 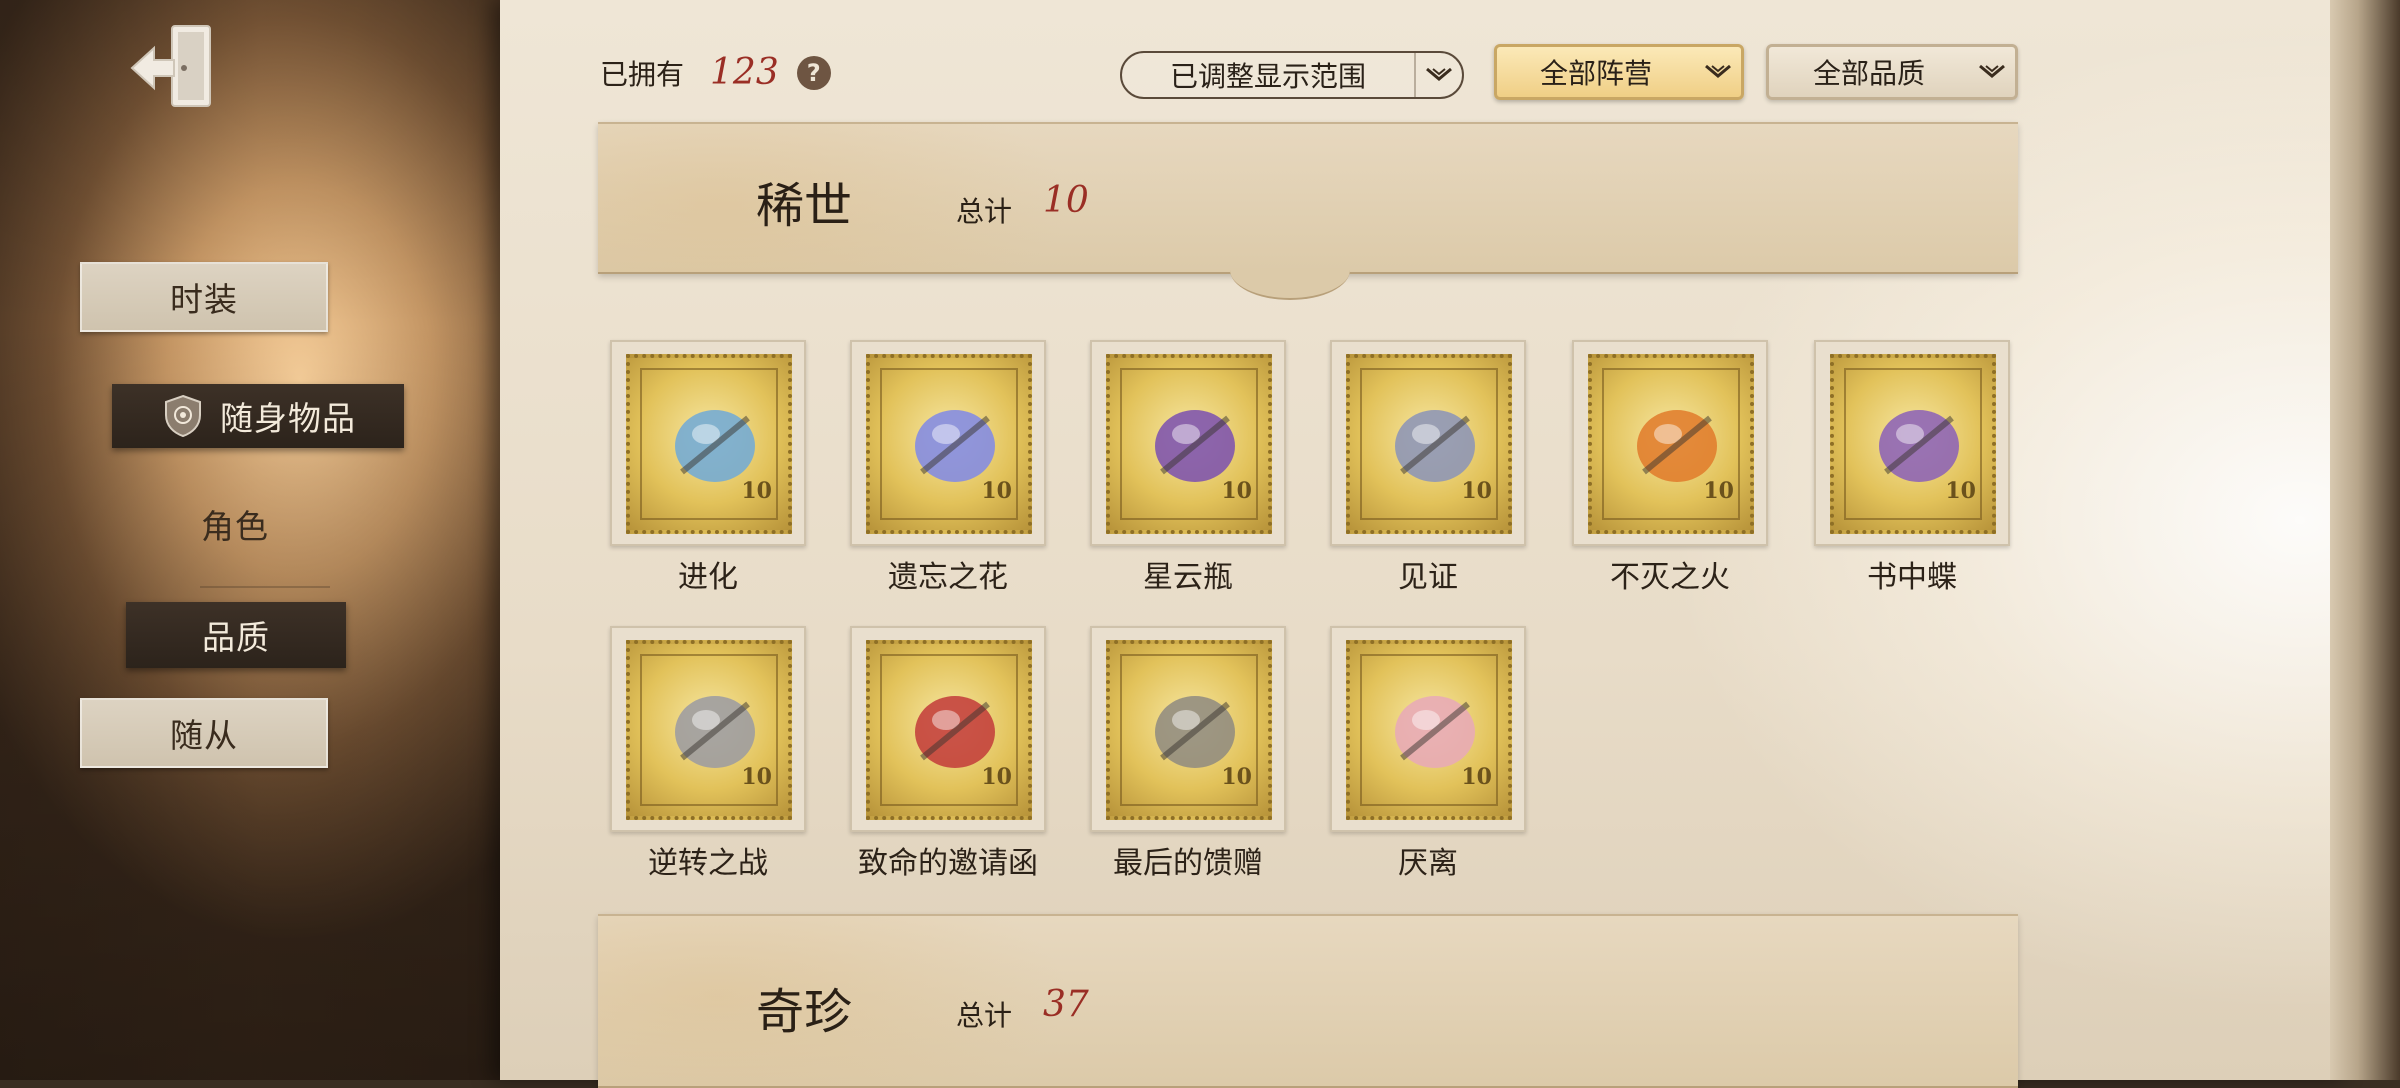 I want to click on sidebar-item-quality: 品质, so click(x=236, y=635).